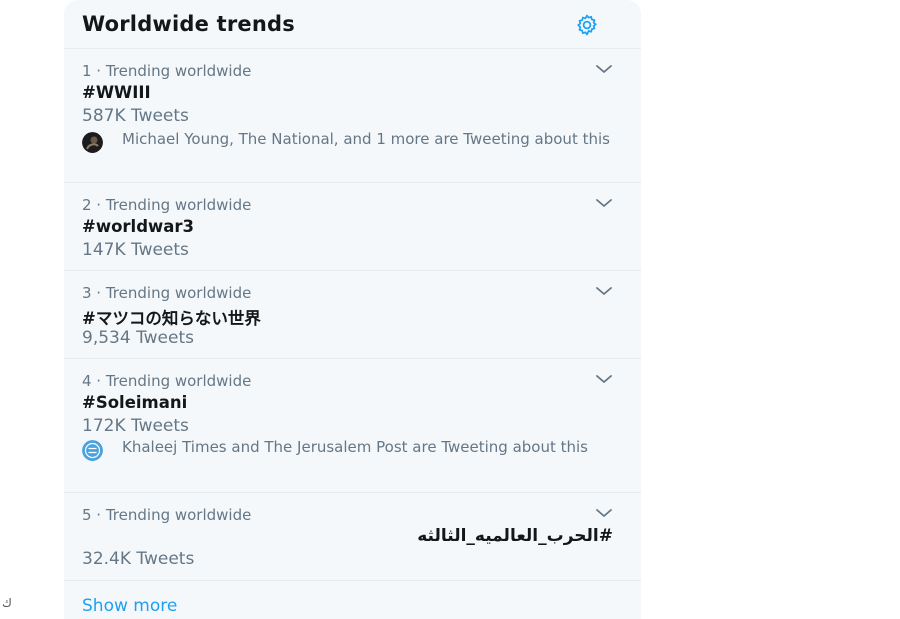 This screenshot has height=619, width=900. What do you see at coordinates (138, 226) in the screenshot?
I see `trend-name: #worldwar3` at bounding box center [138, 226].